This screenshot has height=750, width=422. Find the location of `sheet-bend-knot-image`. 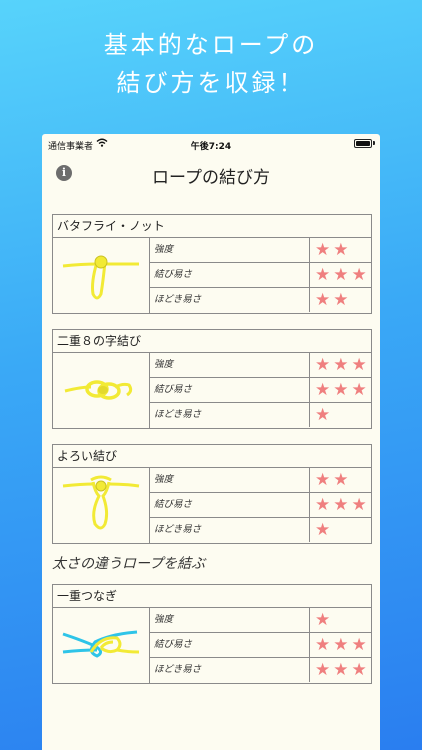

sheet-bend-knot-image is located at coordinates (101, 645).